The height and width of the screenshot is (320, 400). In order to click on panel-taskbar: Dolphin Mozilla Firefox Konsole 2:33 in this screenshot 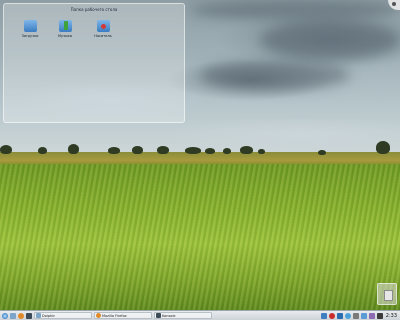, I will do `click(200, 315)`.